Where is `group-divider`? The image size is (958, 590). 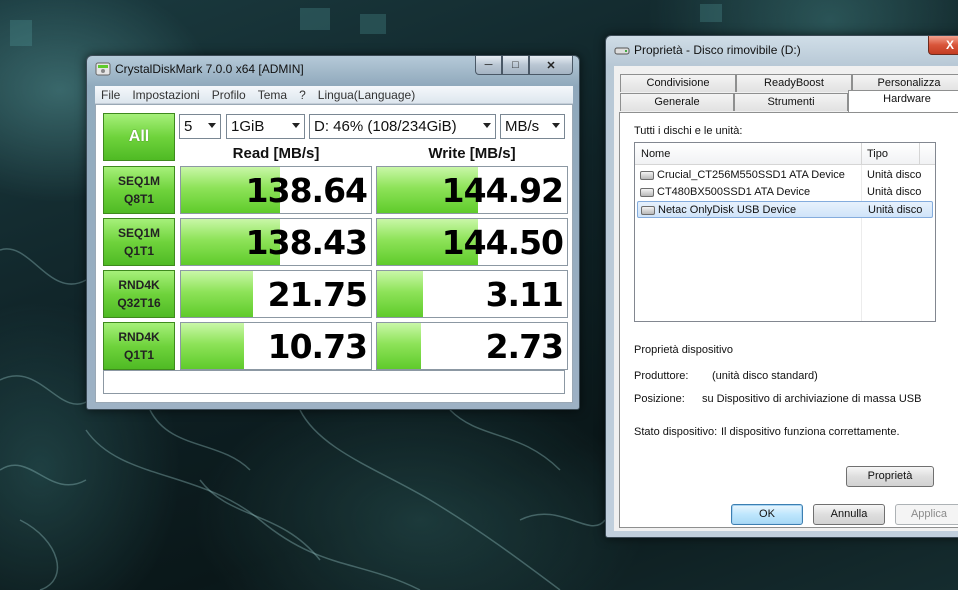
group-divider is located at coordinates (788, 329).